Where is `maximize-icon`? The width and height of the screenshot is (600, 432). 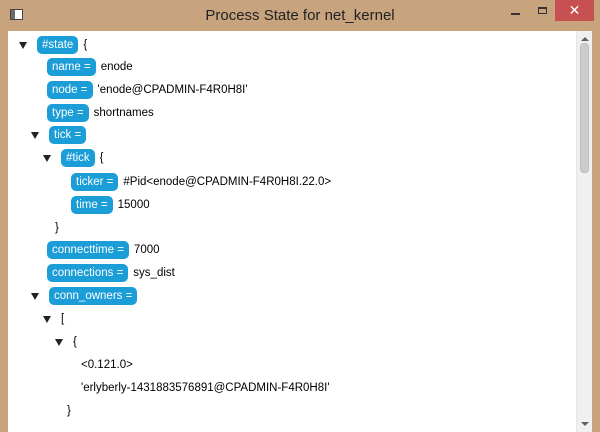
maximize-icon is located at coordinates (542, 10).